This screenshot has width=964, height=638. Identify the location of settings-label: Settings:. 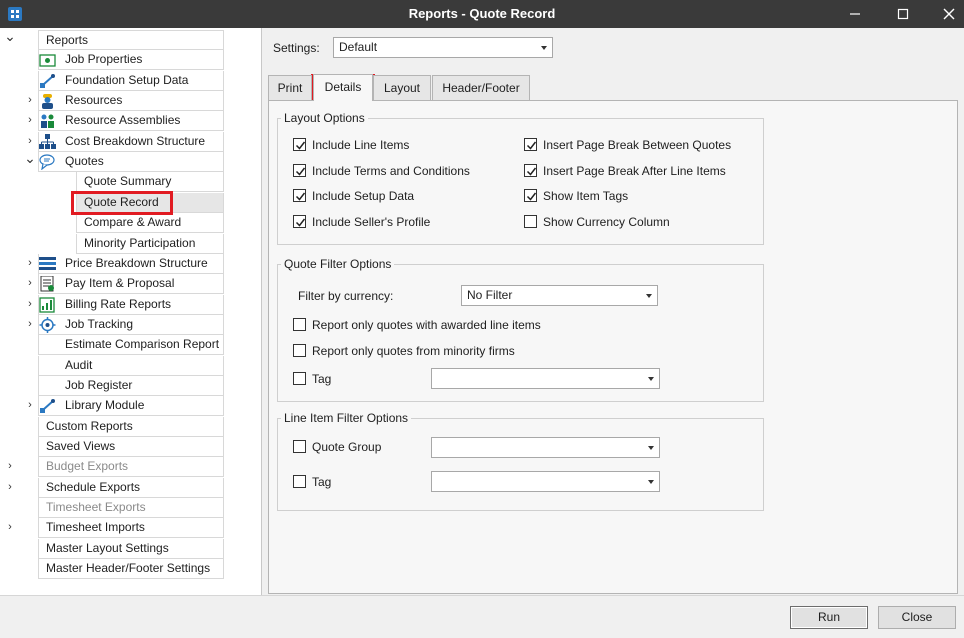
(296, 48).